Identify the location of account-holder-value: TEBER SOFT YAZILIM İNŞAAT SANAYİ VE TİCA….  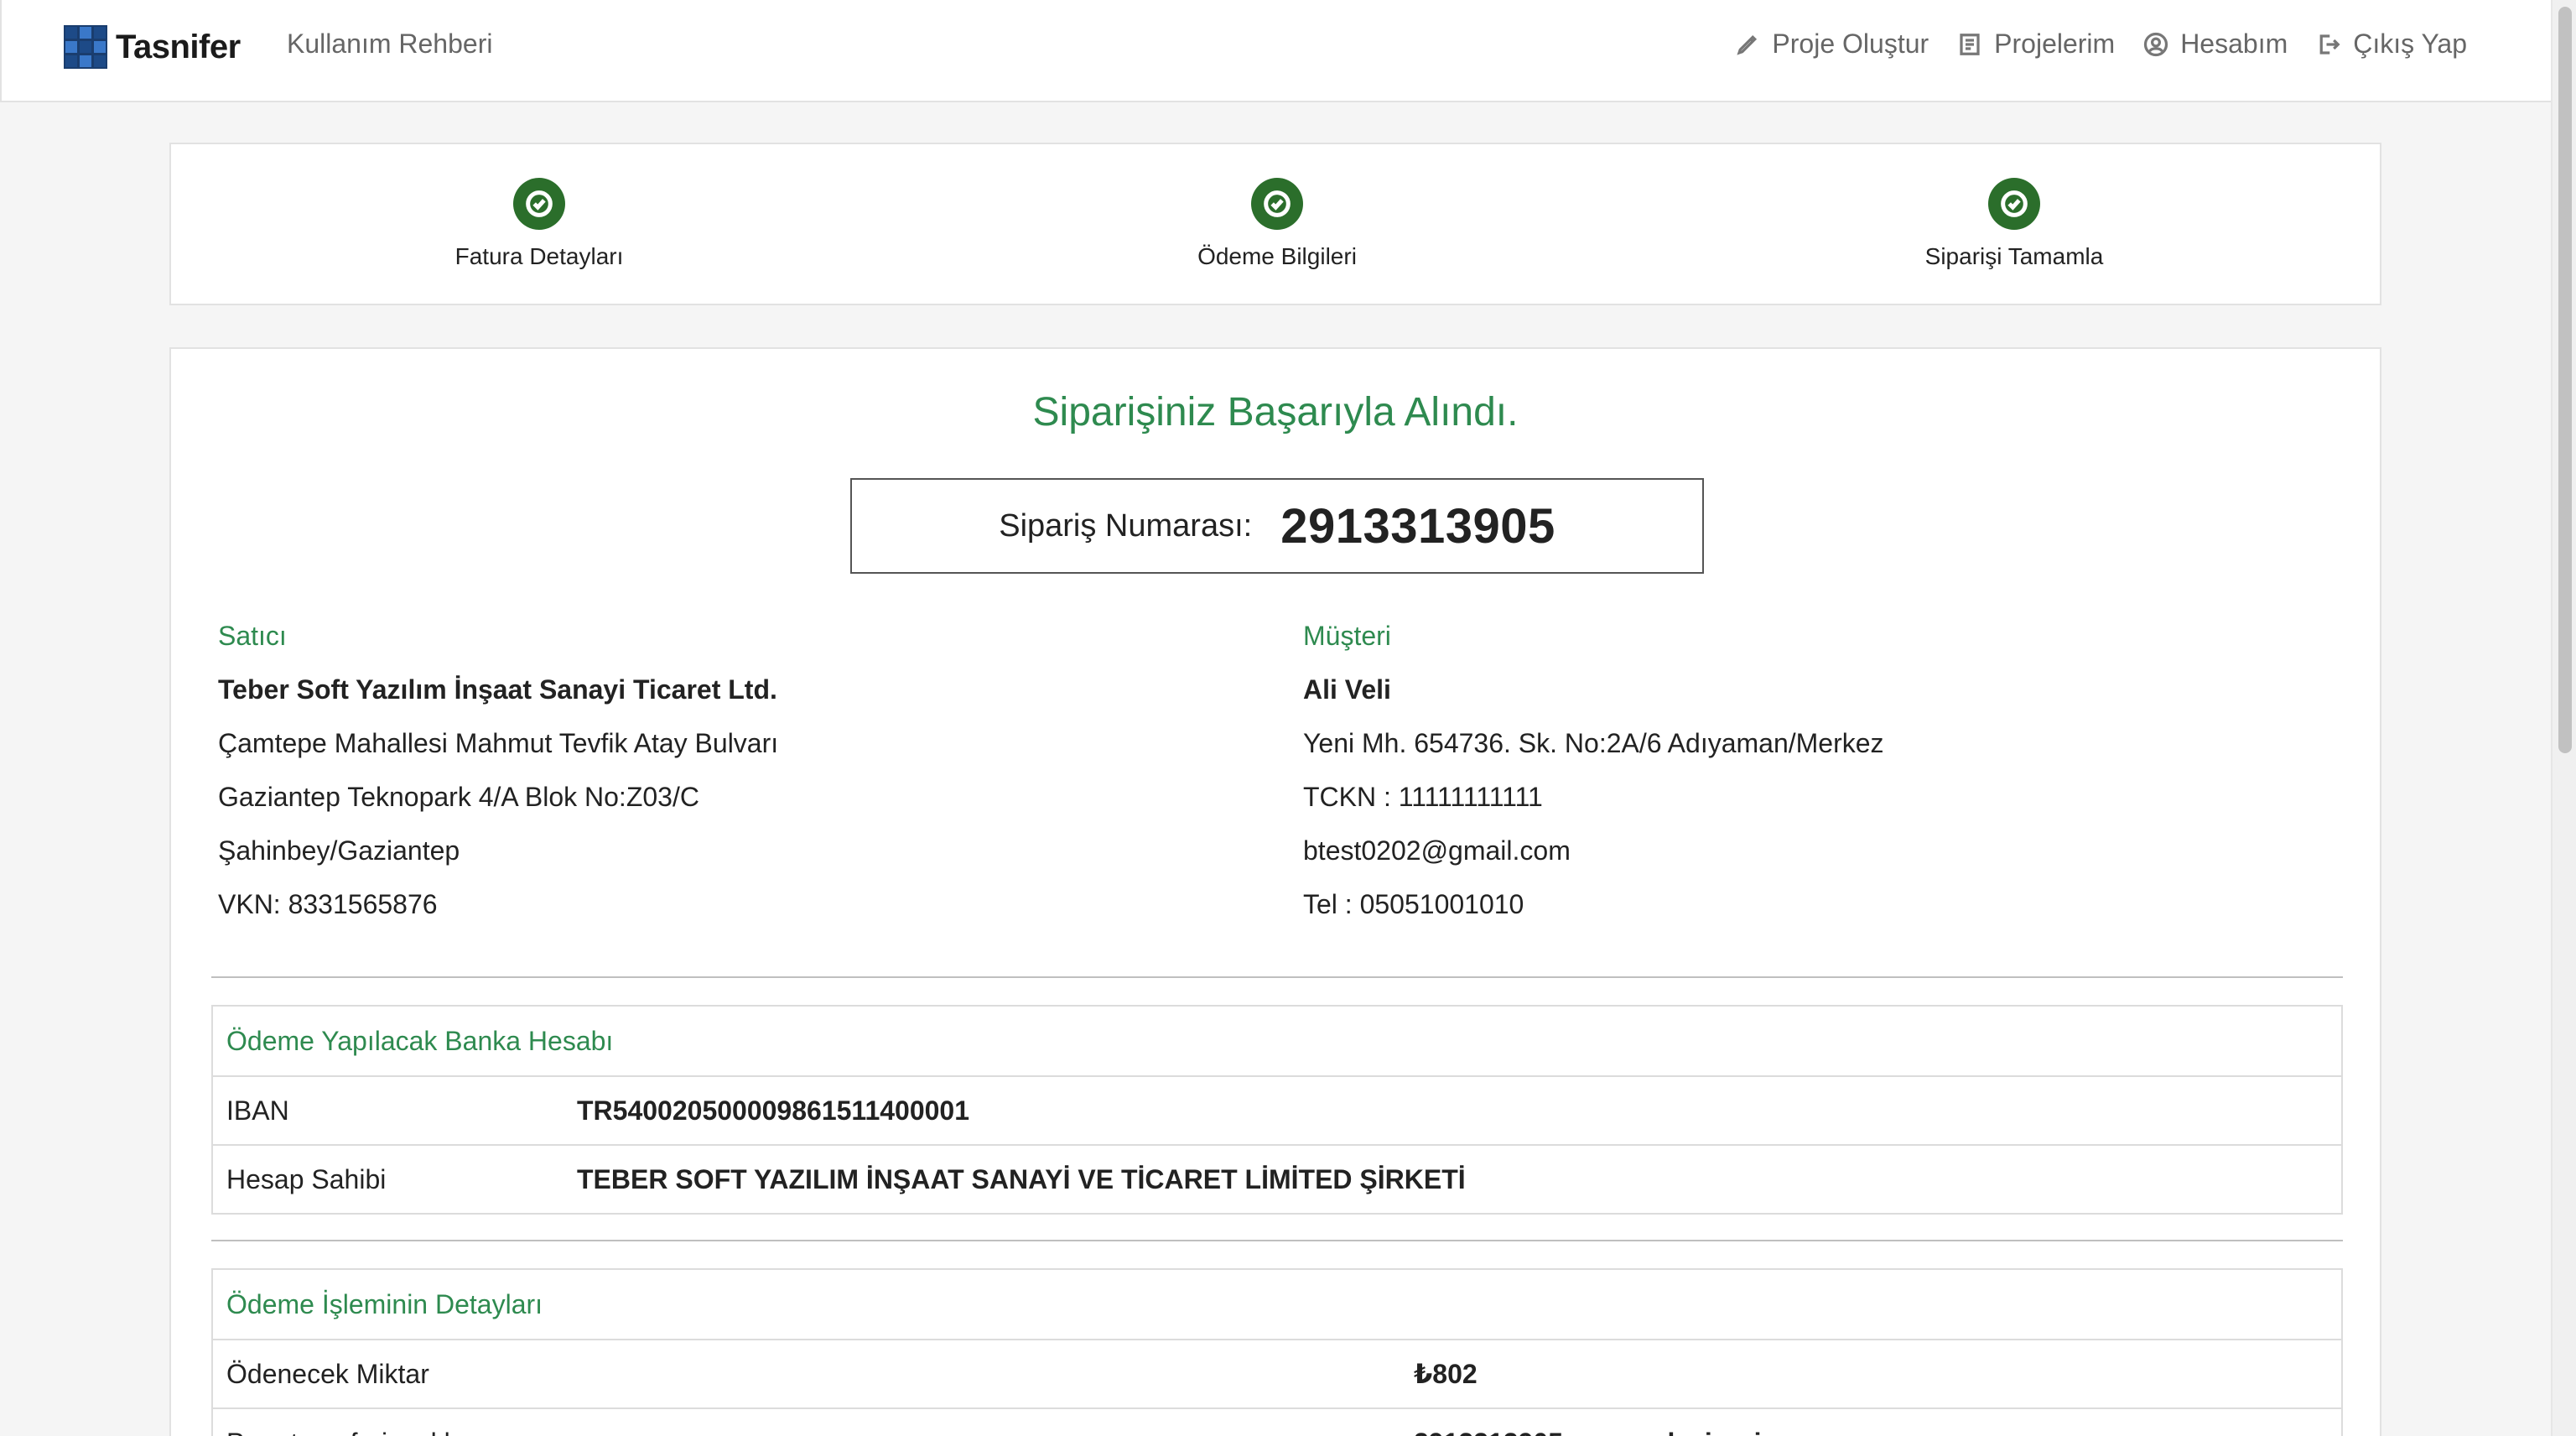
(1022, 1178).